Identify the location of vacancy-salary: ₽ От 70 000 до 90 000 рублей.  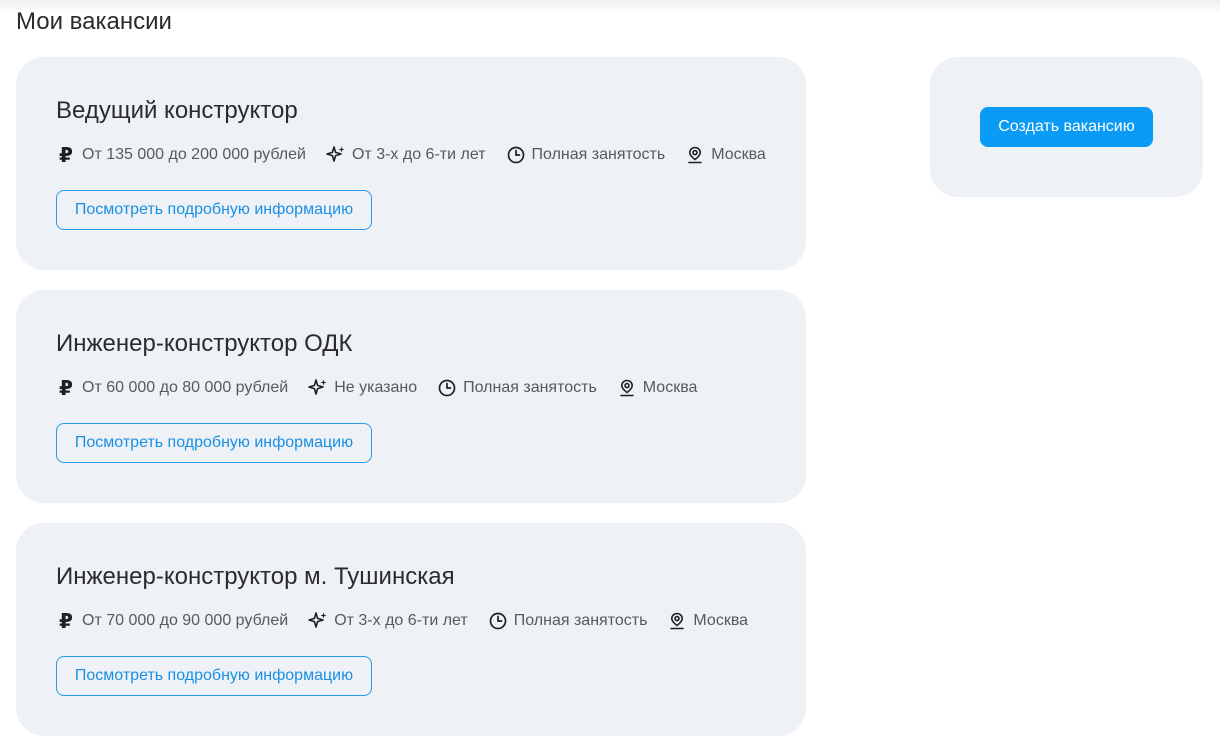
(172, 621).